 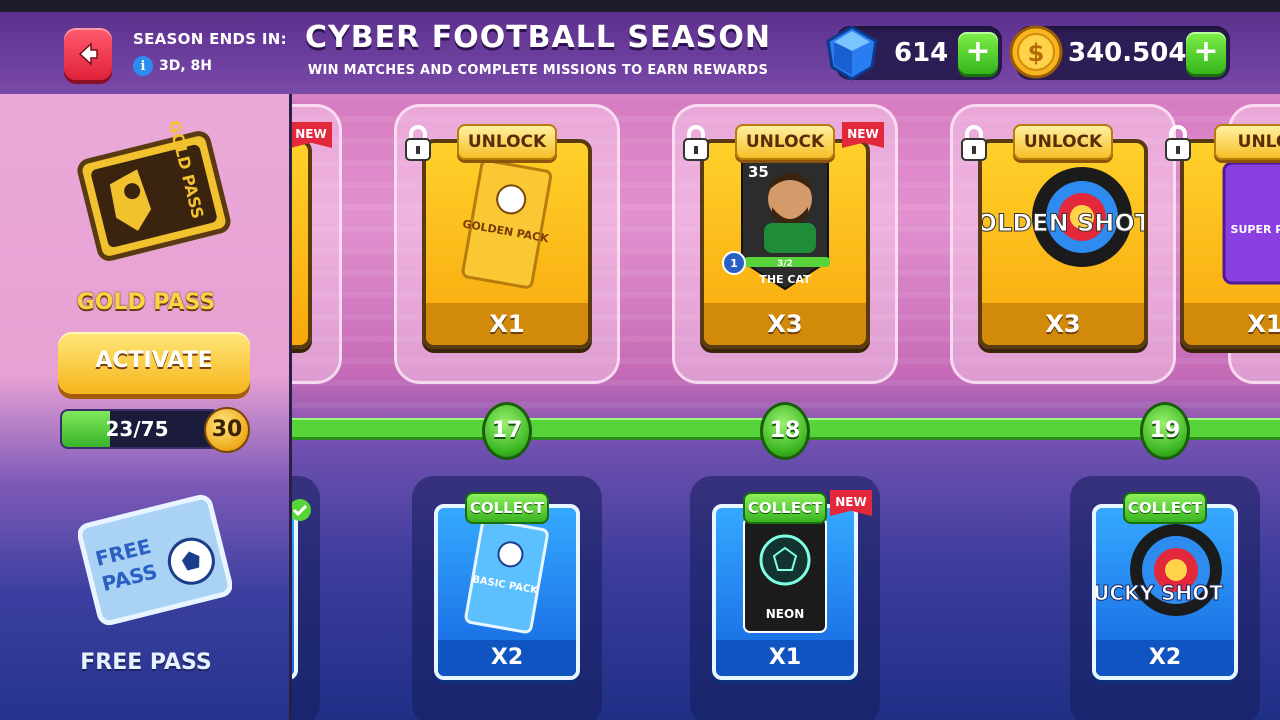 What do you see at coordinates (538, 37) in the screenshot?
I see `page-title: CYBER FOOTBALL SEASON` at bounding box center [538, 37].